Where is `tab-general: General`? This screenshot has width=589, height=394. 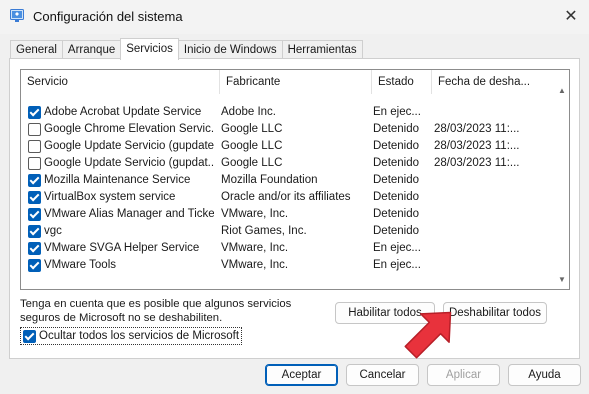 tab-general: General is located at coordinates (36, 49).